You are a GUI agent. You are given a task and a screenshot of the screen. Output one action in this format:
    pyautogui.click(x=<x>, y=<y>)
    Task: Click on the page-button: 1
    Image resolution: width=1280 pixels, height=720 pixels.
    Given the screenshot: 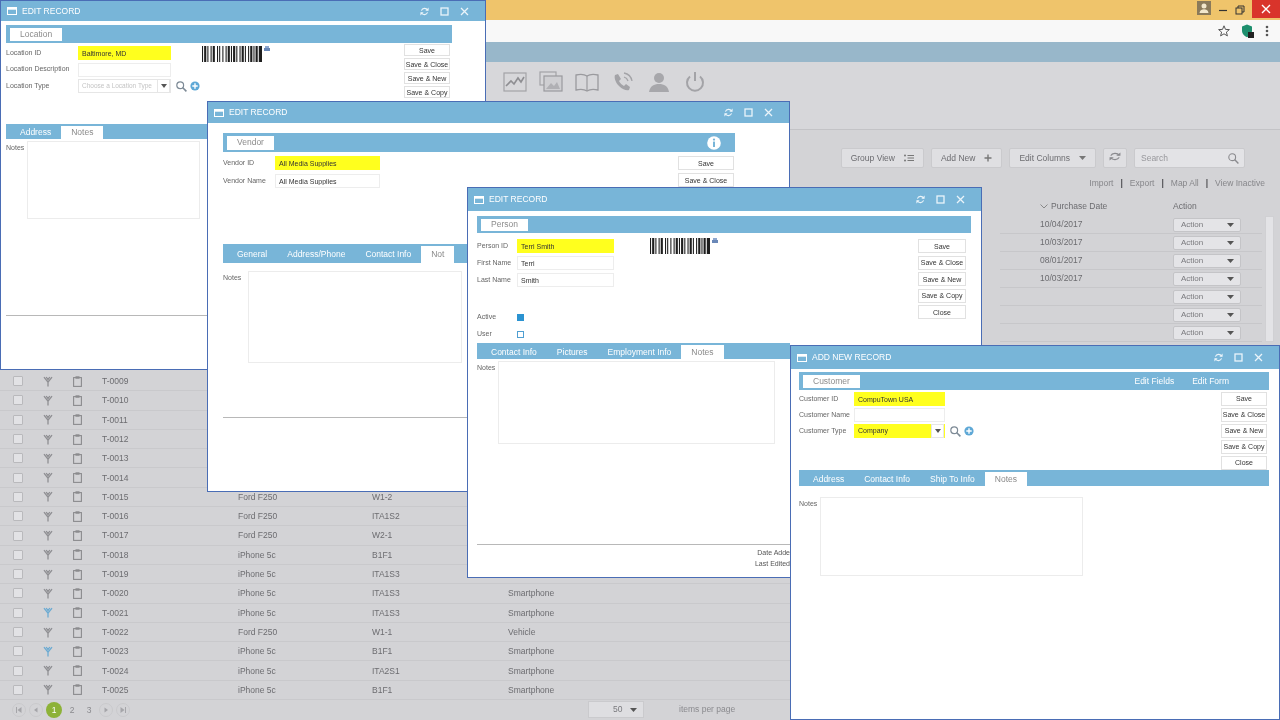 What is the action you would take?
    pyautogui.click(x=54, y=709)
    